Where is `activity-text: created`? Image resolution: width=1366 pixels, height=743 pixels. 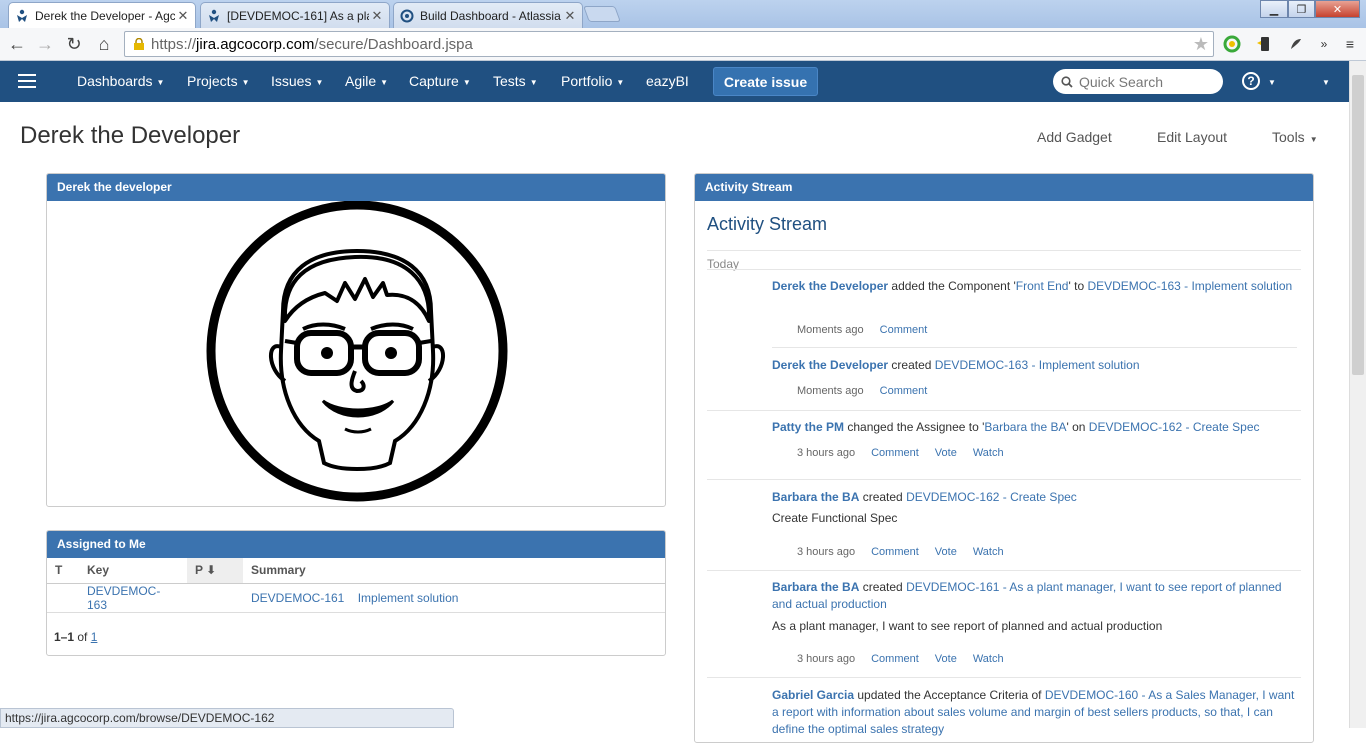
activity-text: created is located at coordinates (911, 365).